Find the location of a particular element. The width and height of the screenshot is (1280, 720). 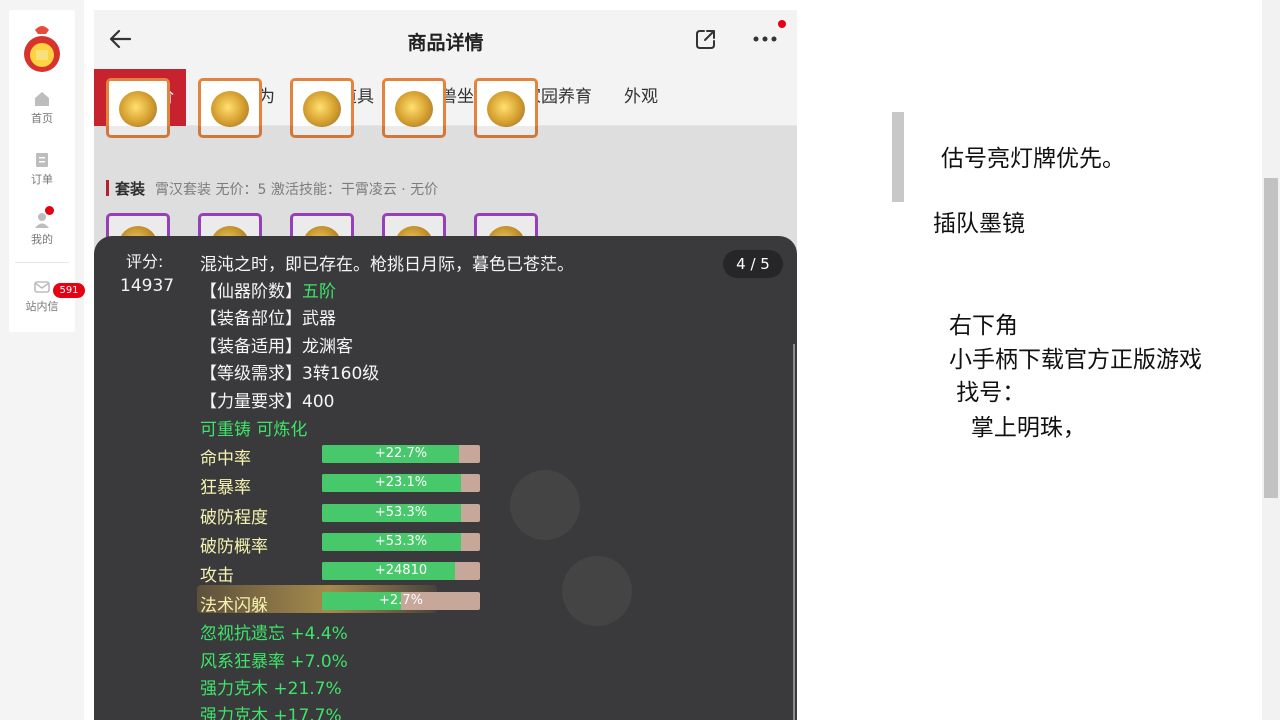

attribute-name: 命中率 is located at coordinates (225, 459).